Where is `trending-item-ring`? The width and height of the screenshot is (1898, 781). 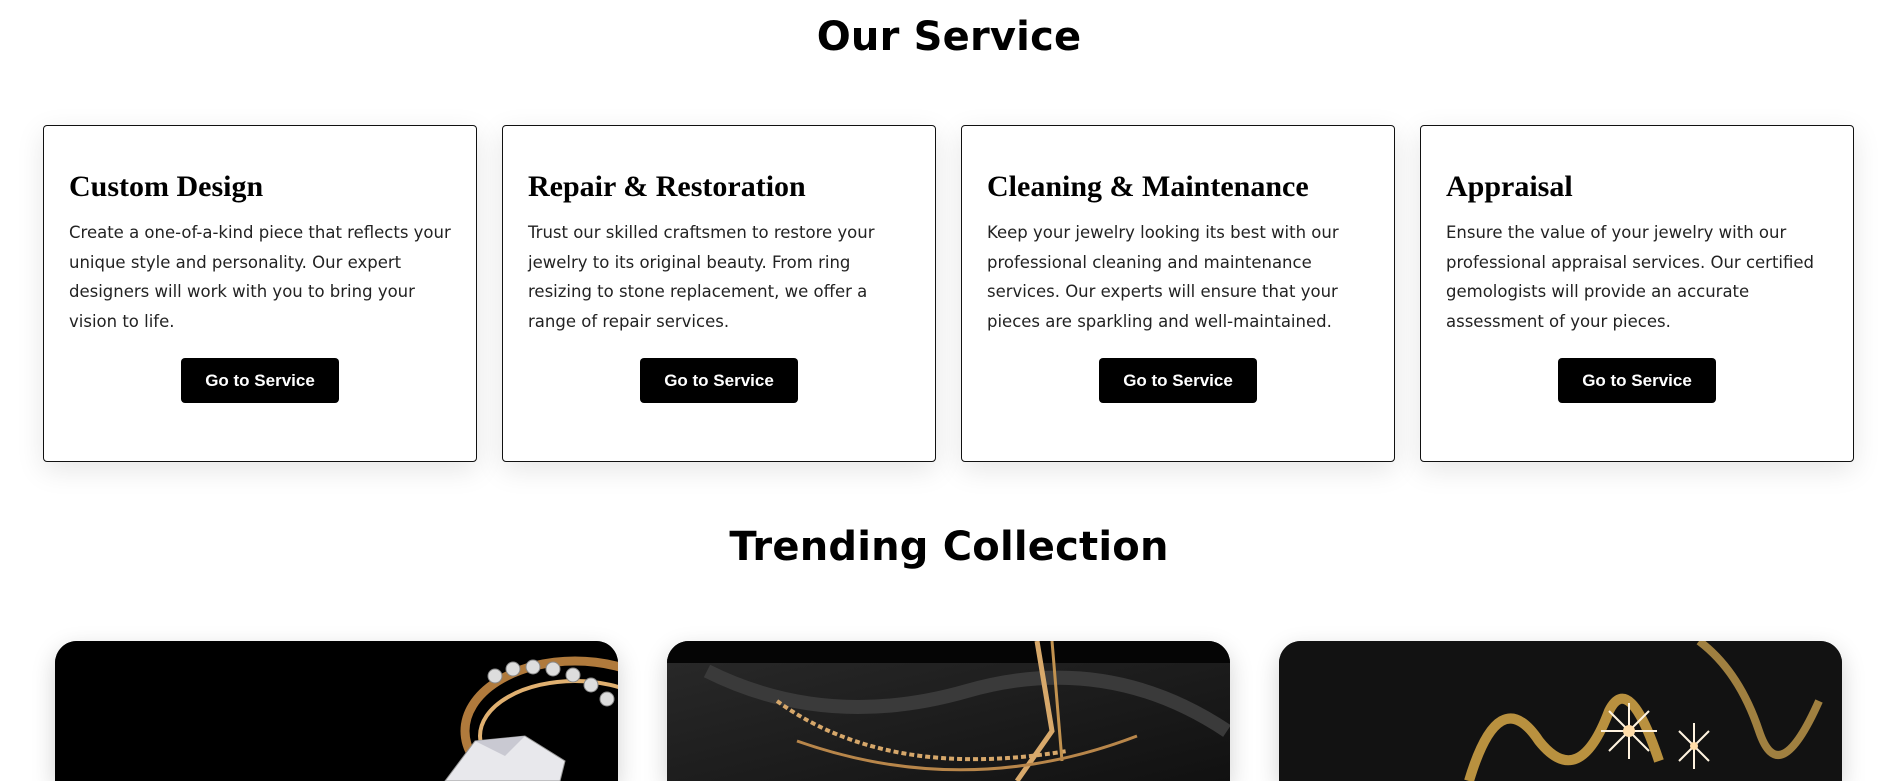 trending-item-ring is located at coordinates (336, 711).